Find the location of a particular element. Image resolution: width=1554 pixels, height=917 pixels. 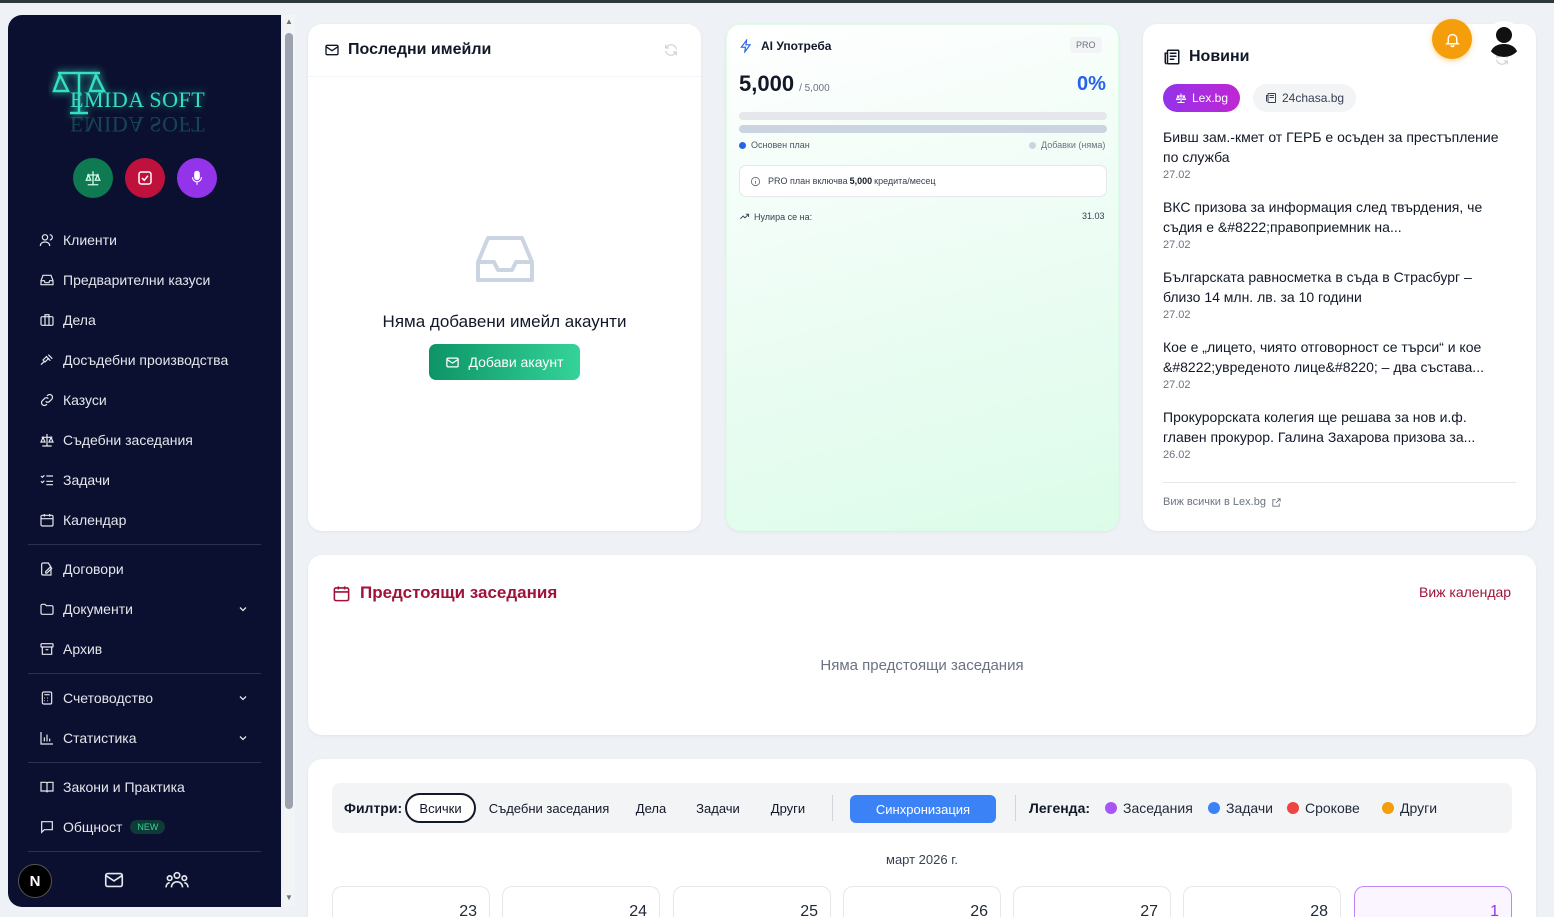

ai-credits: 5,000 / 5,000 is located at coordinates (784, 84).